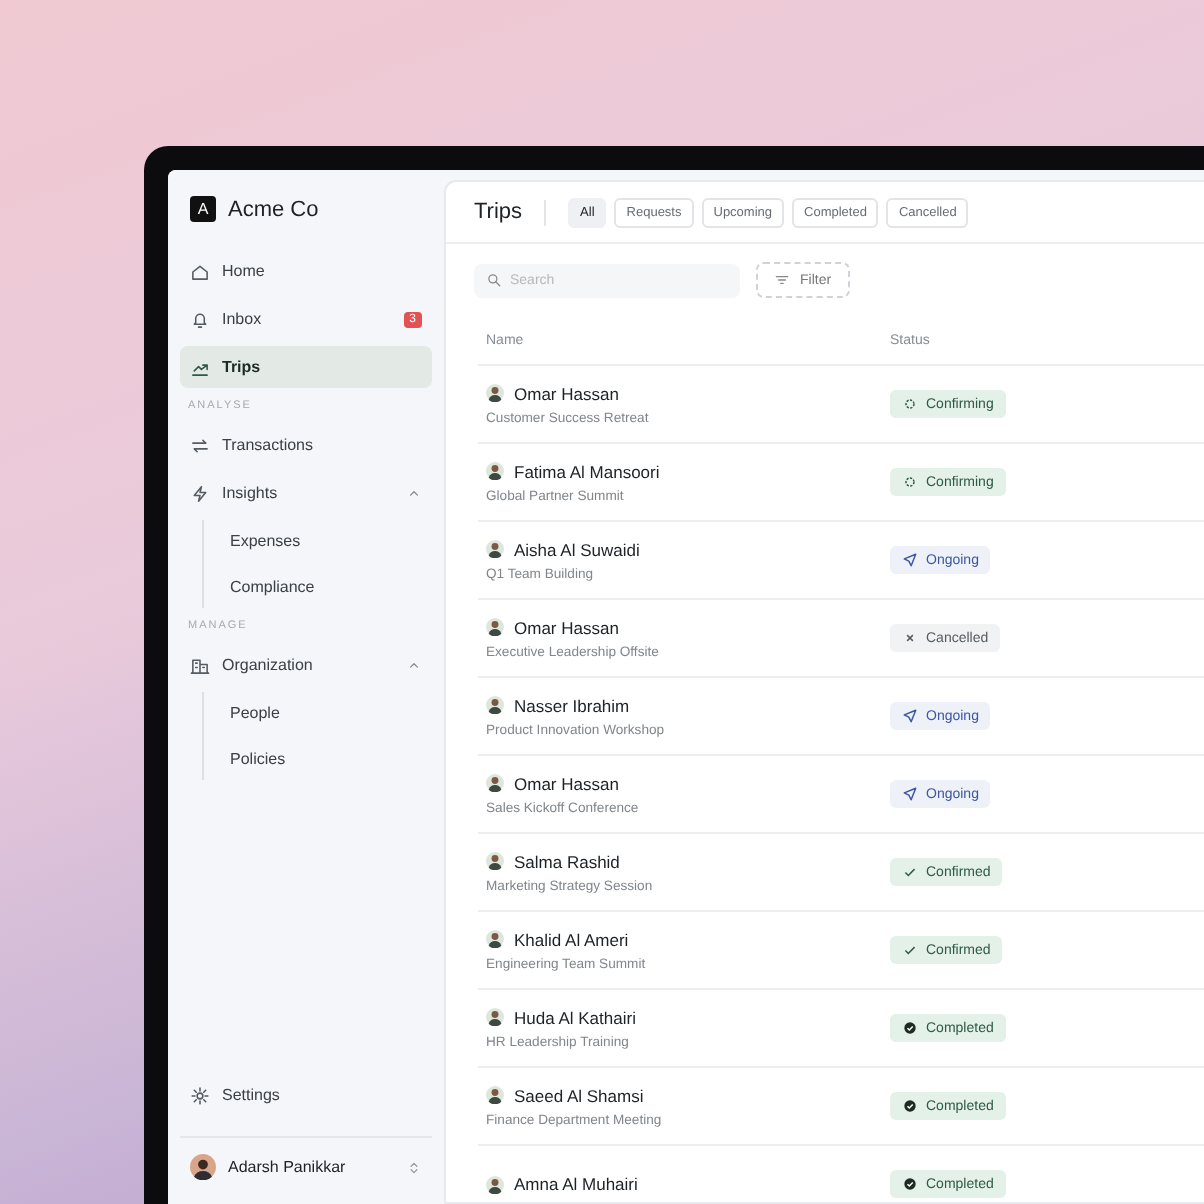  What do you see at coordinates (200, 319) in the screenshot?
I see `bell-icon` at bounding box center [200, 319].